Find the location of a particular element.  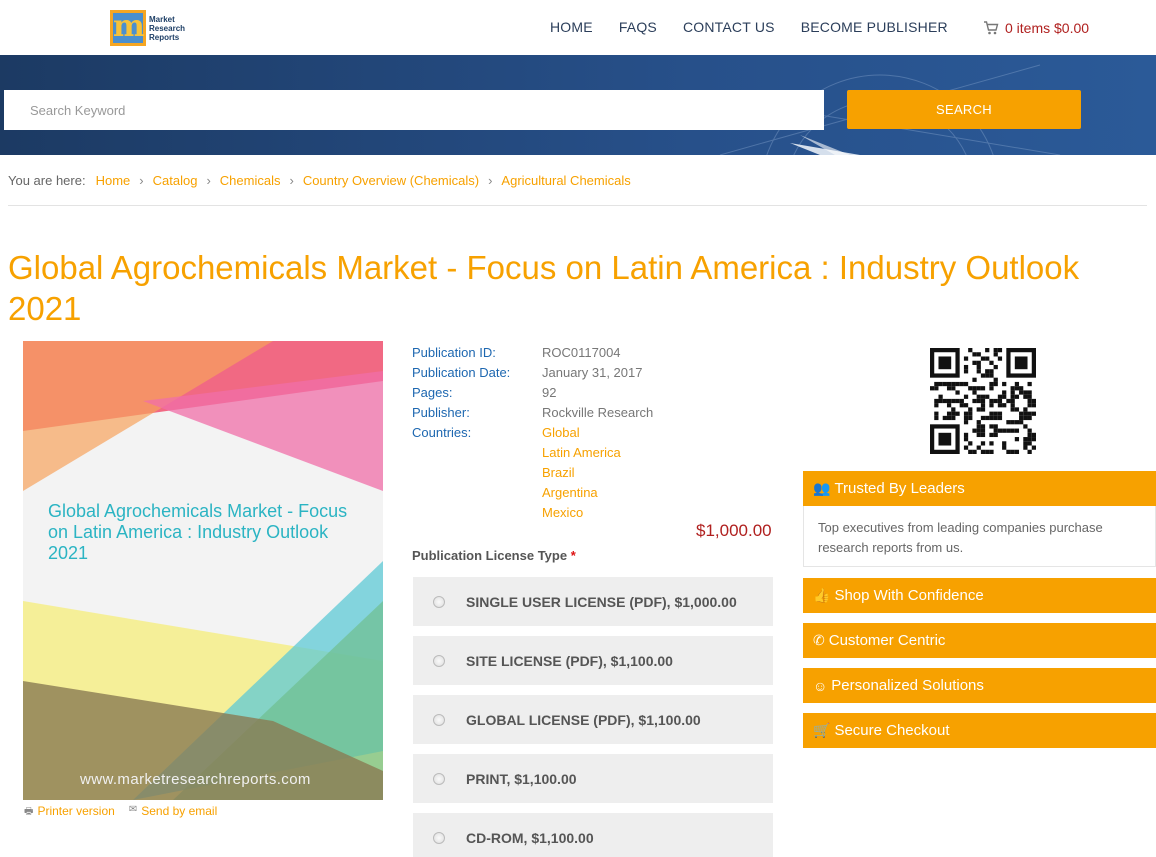

personalized-solutions-panel: ☺ Personalized Solutions is located at coordinates (979, 685).